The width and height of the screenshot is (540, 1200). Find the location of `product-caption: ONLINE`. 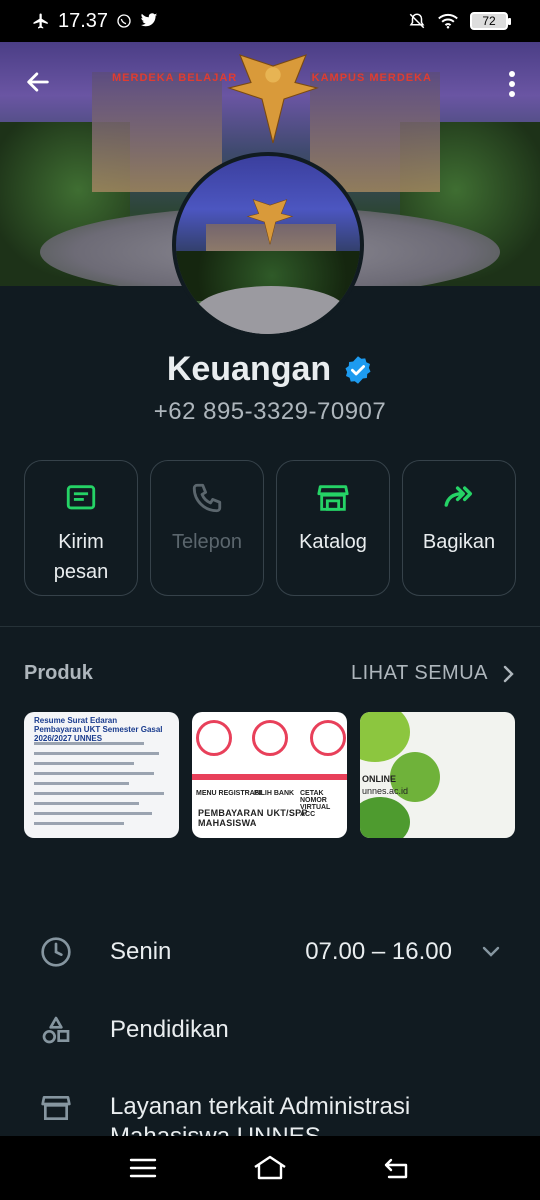

product-caption: ONLINE is located at coordinates (379, 779).